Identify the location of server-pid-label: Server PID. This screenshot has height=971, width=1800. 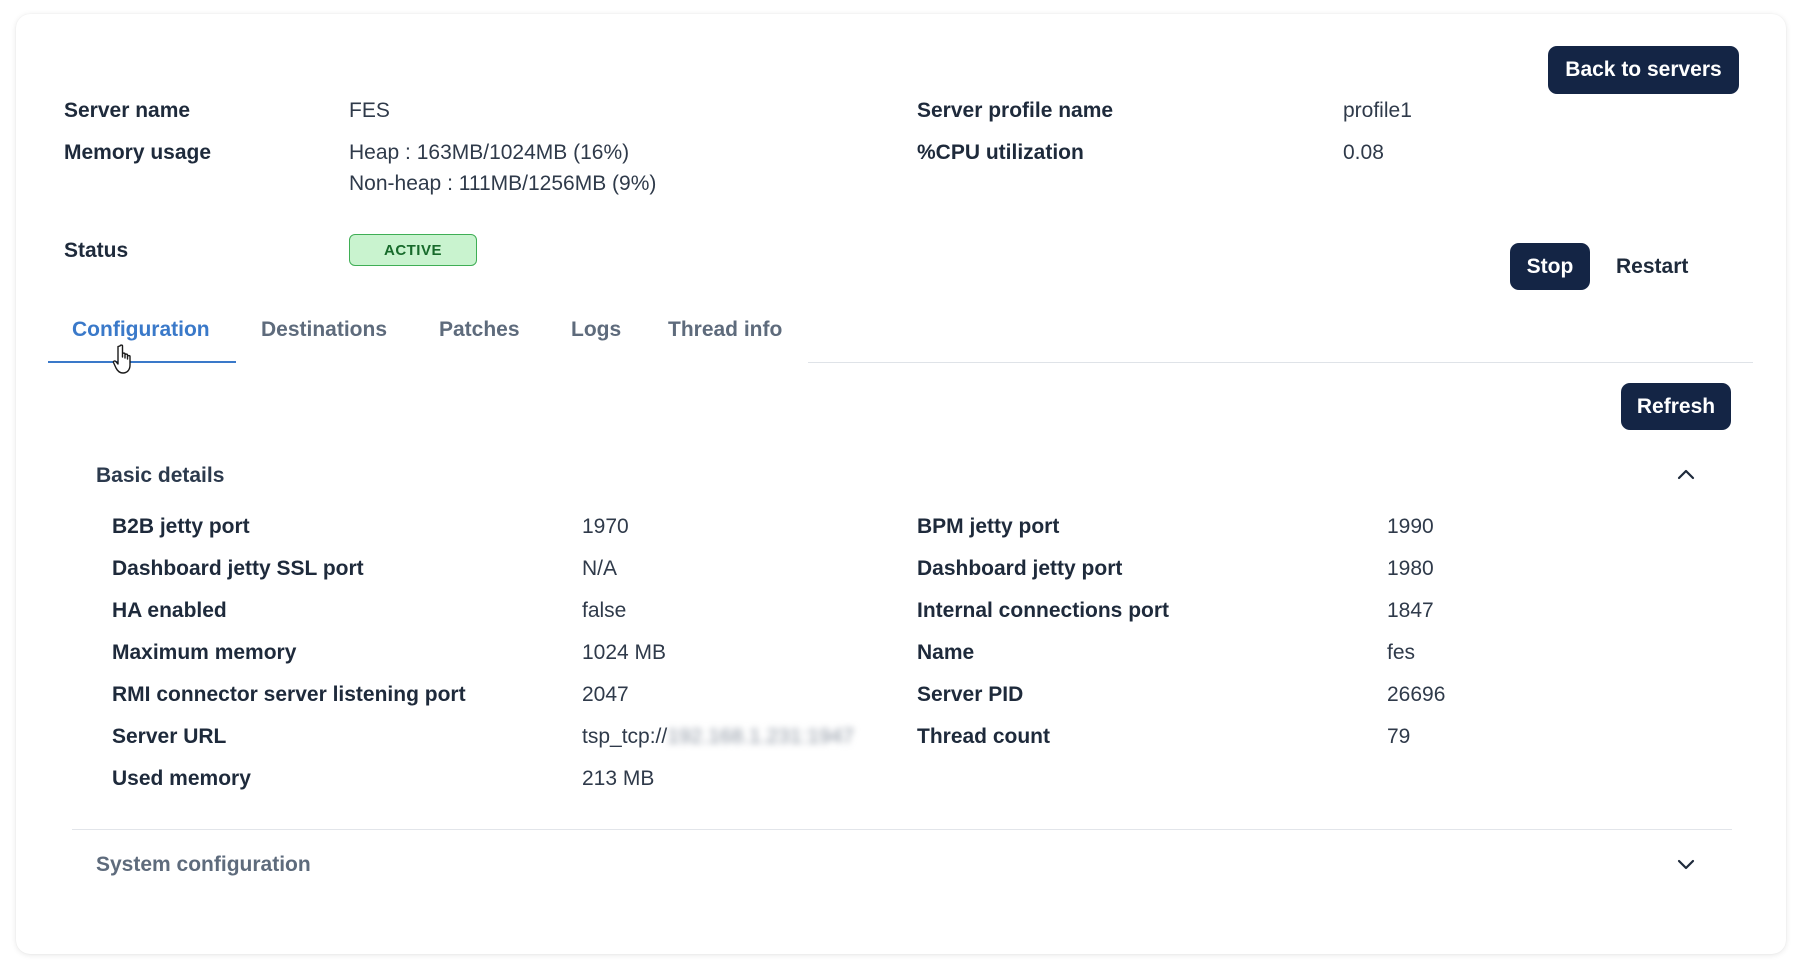
(970, 694).